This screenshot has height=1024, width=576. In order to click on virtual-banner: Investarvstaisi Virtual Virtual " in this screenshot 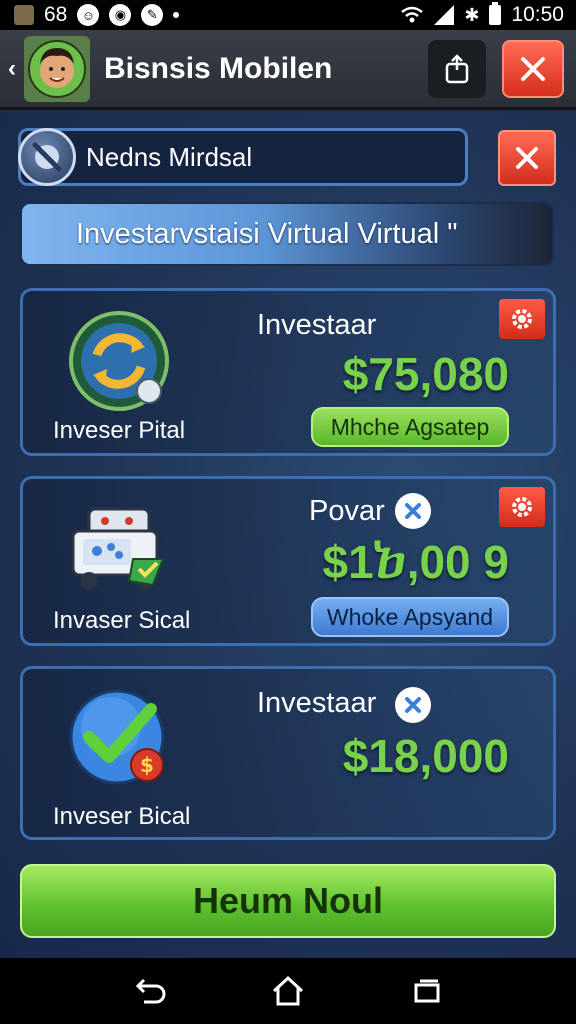, I will do `click(287, 234)`.